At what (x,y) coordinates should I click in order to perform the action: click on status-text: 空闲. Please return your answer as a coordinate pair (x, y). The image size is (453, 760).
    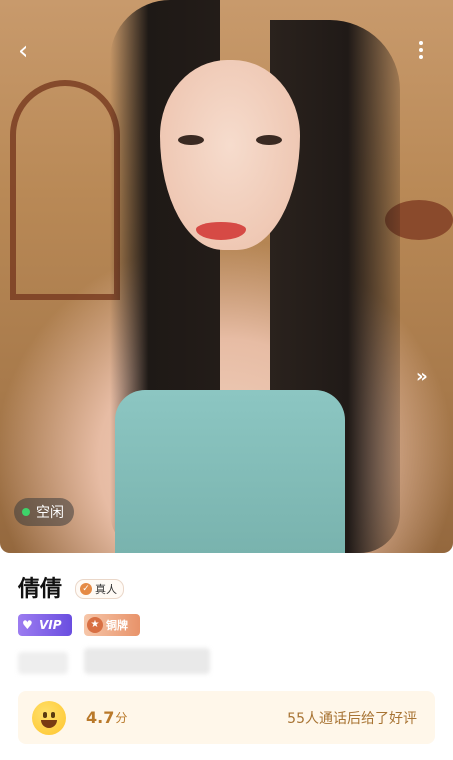
    Looking at the image, I should click on (50, 513).